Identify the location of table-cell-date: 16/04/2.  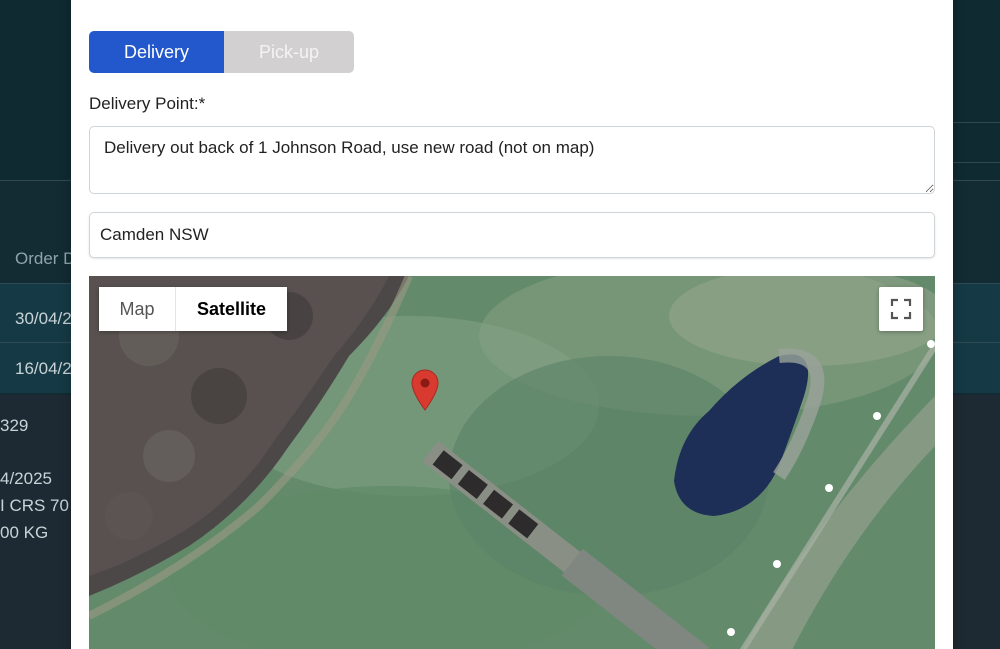
(43, 368).